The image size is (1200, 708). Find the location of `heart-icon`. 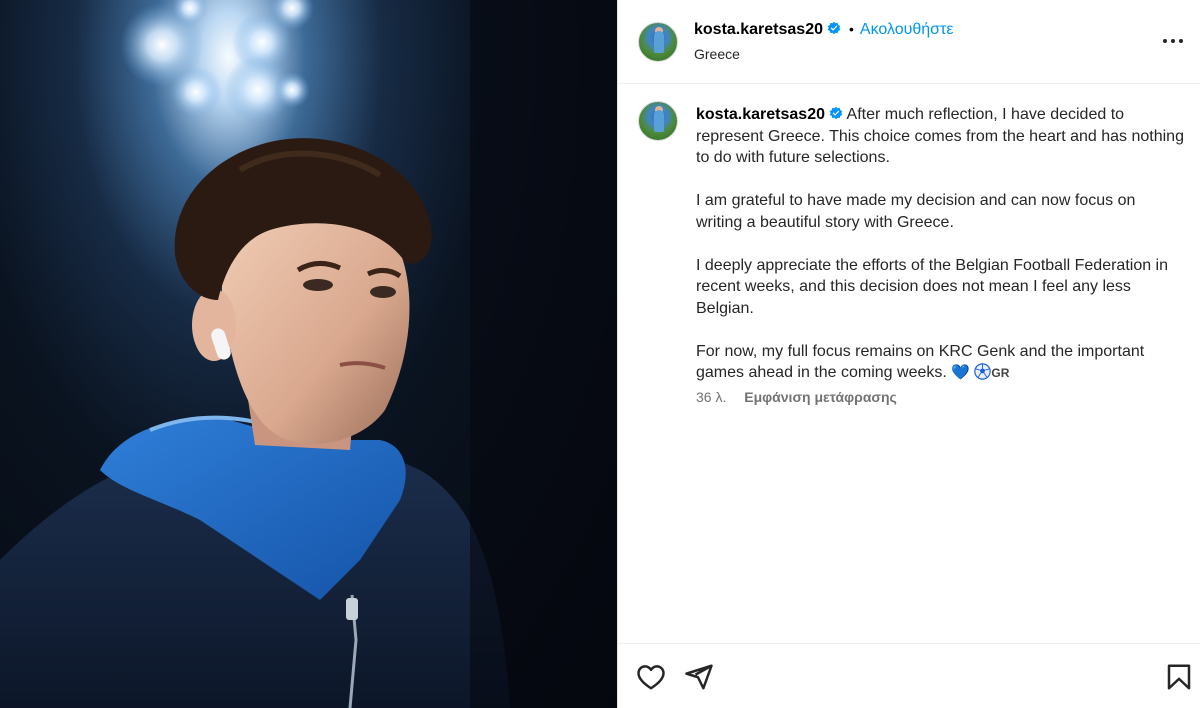

heart-icon is located at coordinates (651, 677).